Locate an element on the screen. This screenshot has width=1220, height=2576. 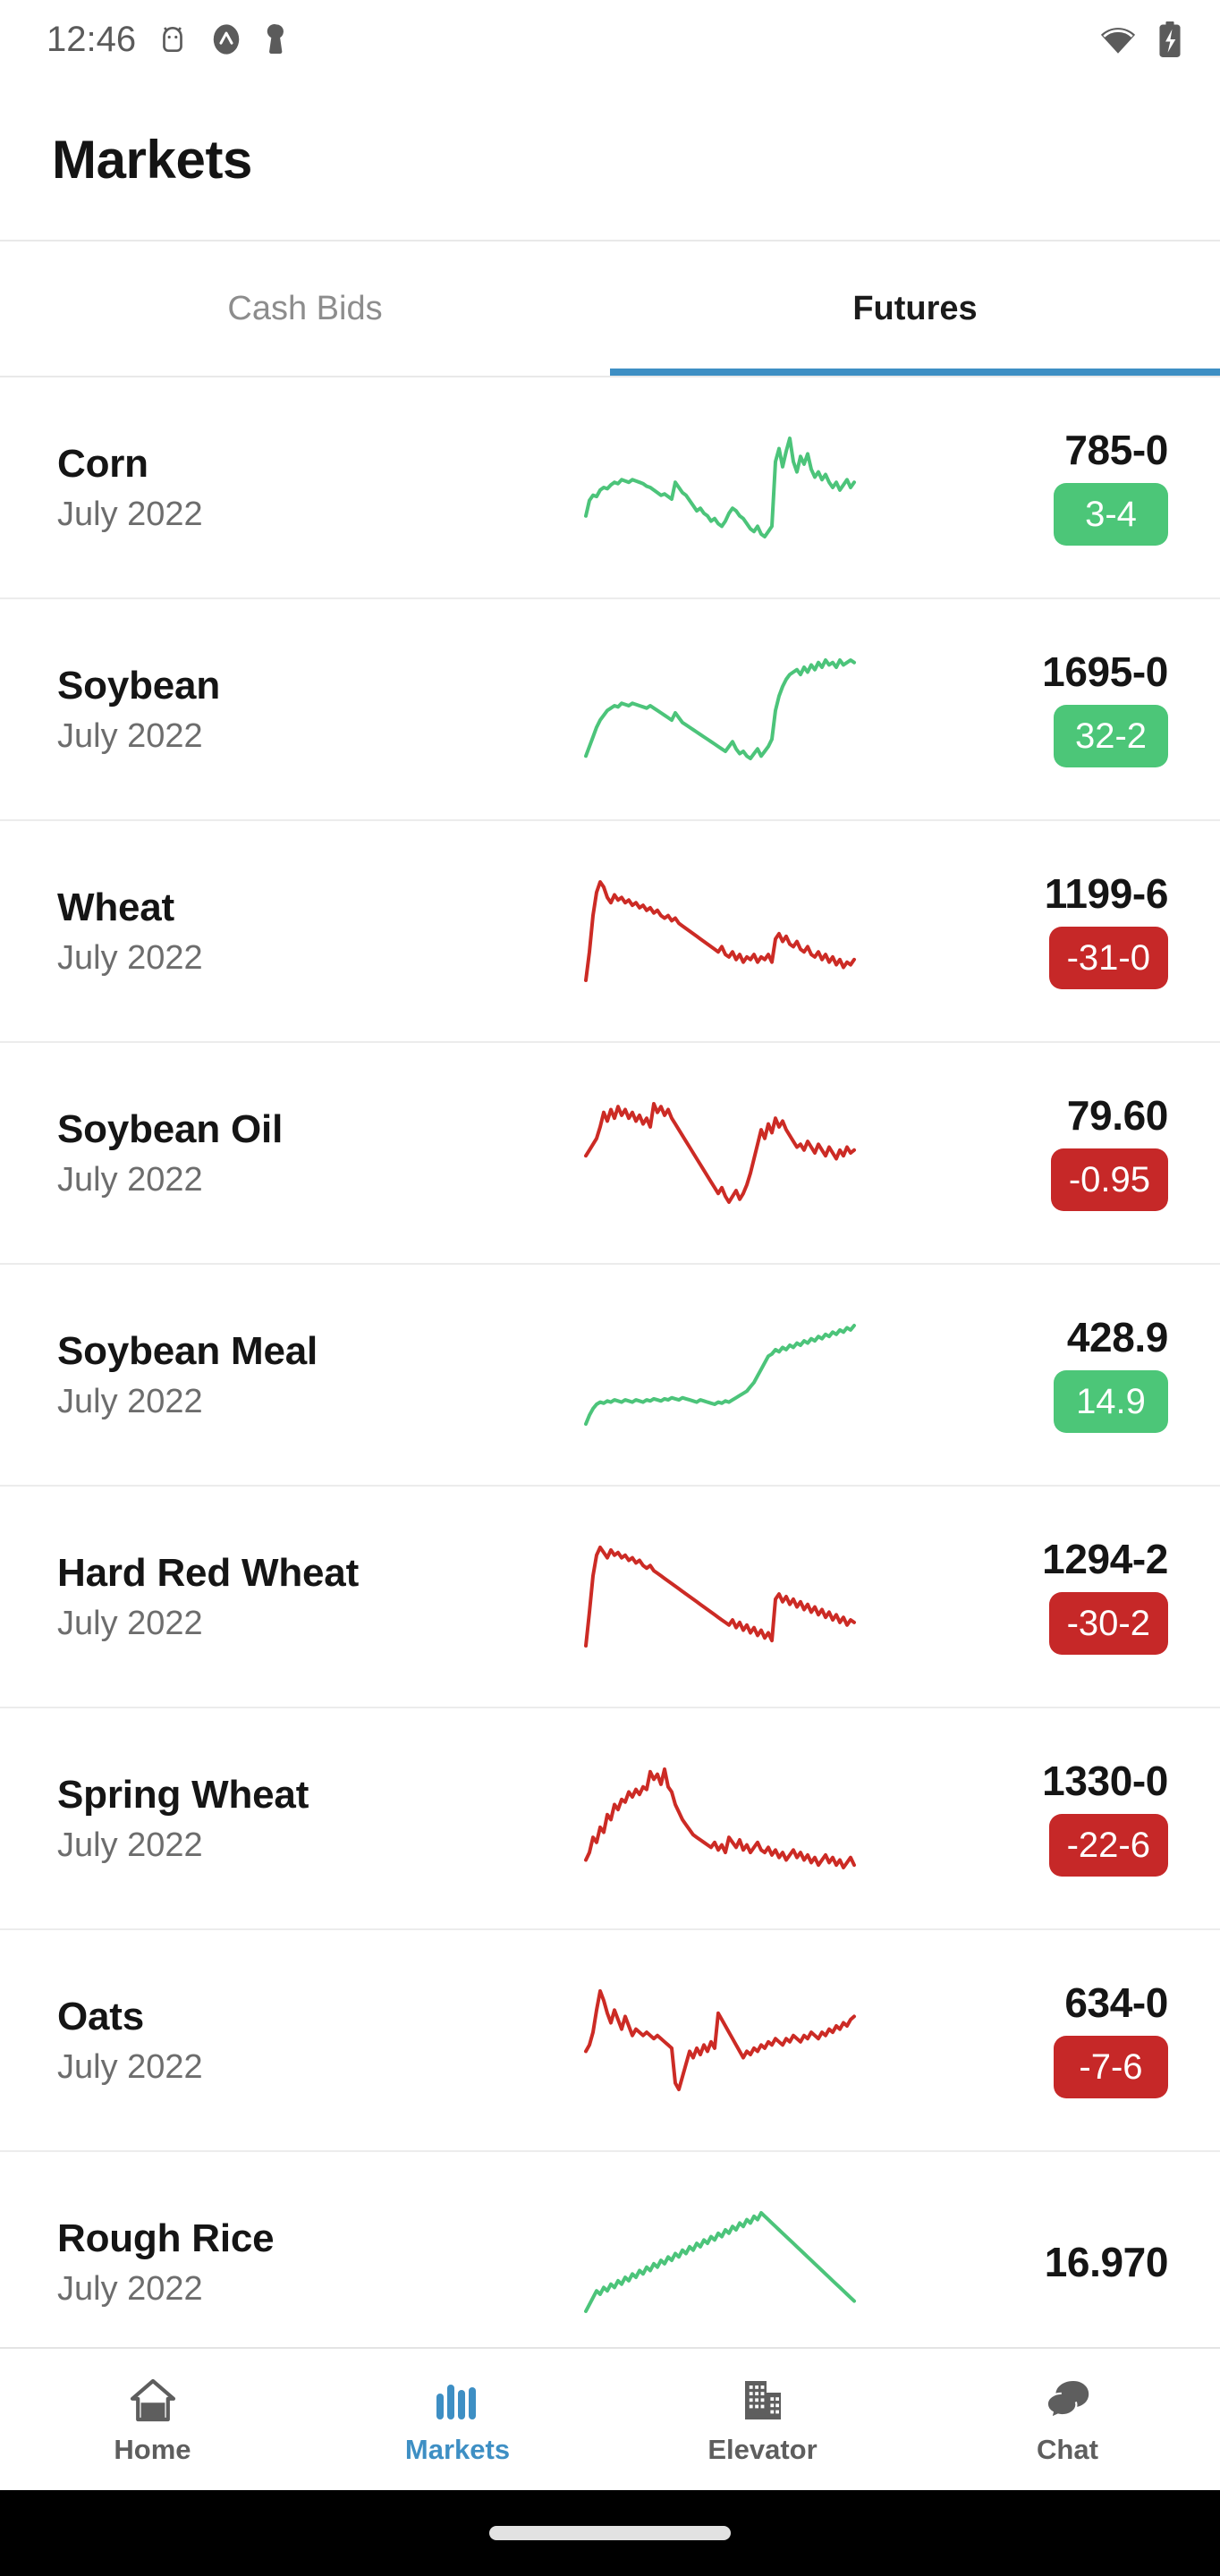
battery-charging-icon is located at coordinates (1169, 39).